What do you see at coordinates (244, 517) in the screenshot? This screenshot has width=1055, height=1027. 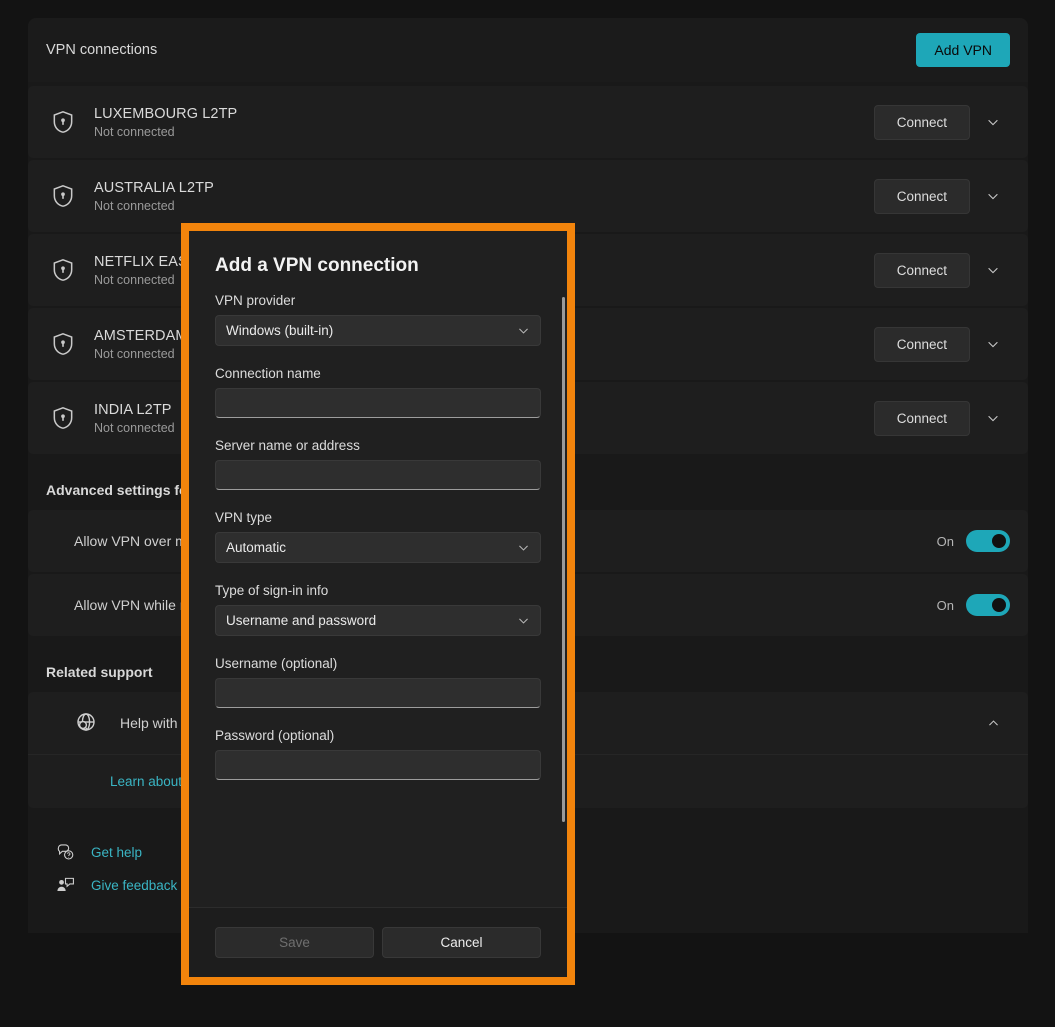 I see `vpn-type-label: VPN type` at bounding box center [244, 517].